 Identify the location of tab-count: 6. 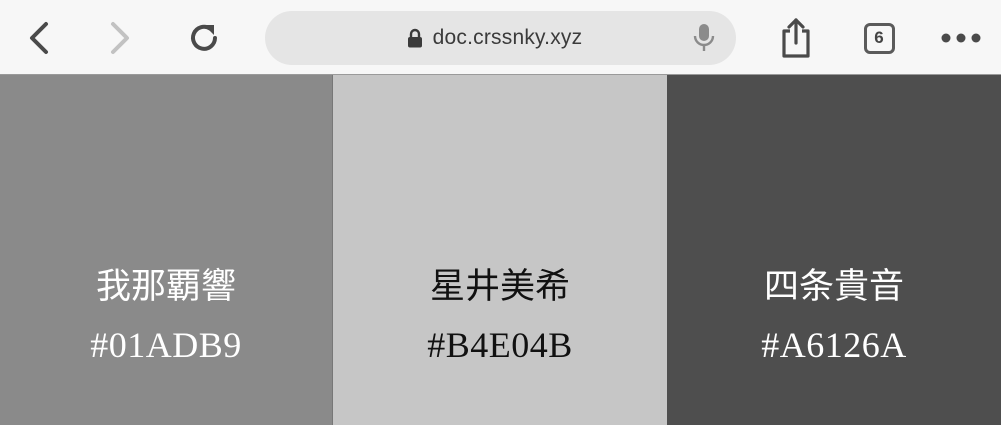
(879, 37).